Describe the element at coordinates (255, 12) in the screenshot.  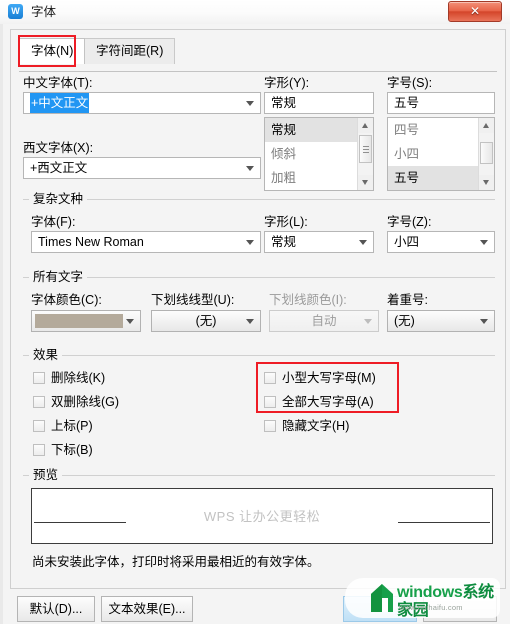
I see `title-bar: W 字体 ✕` at that location.